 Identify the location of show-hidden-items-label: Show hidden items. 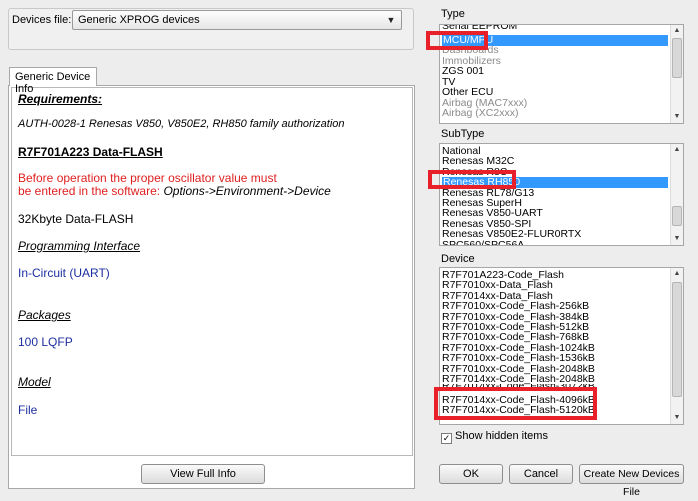
(501, 436).